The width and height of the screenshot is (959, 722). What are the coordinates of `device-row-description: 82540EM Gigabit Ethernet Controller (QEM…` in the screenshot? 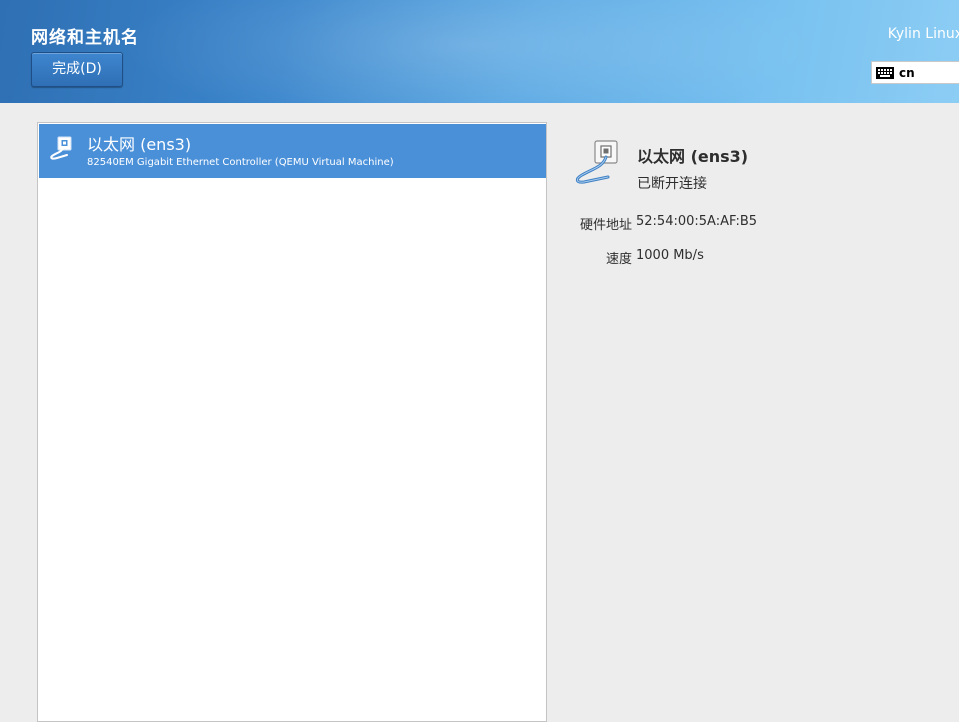 It's located at (240, 162).